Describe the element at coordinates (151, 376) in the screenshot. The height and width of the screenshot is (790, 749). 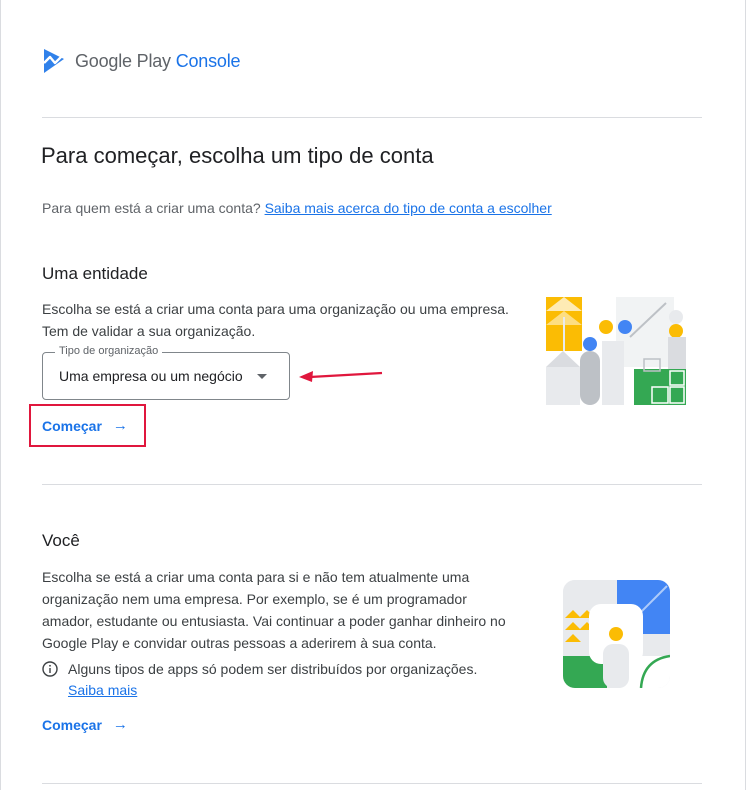
I see `select-value: Uma empresa ou um negócio` at that location.